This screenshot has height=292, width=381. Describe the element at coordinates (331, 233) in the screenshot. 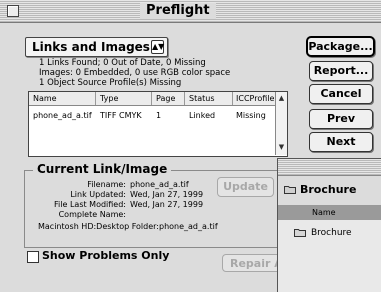

I see `list-item: Brochure` at that location.